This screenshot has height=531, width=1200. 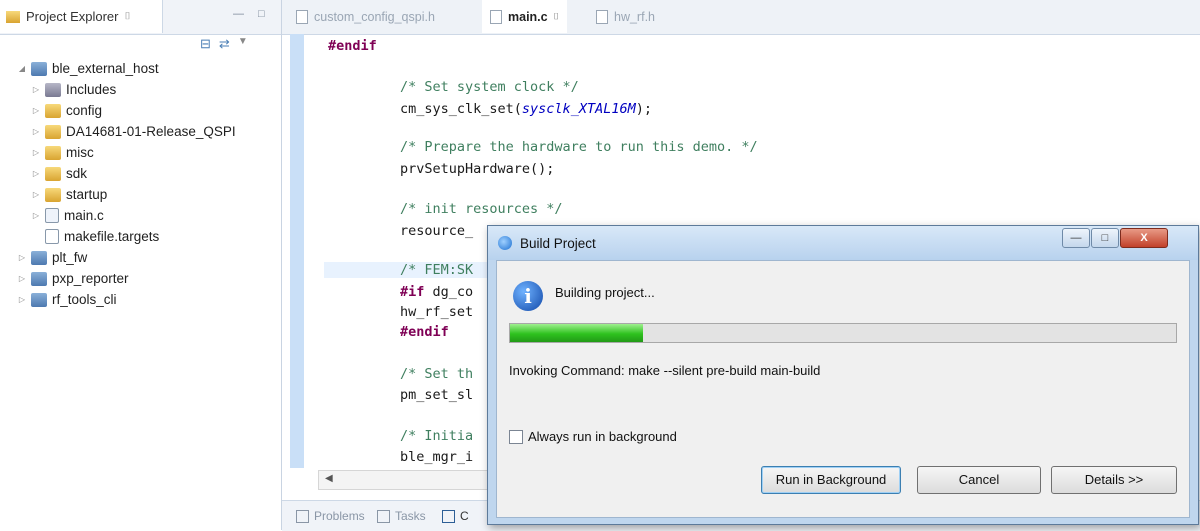 What do you see at coordinates (329, 478) in the screenshot?
I see `scroll-left-icon: ◀` at bounding box center [329, 478].